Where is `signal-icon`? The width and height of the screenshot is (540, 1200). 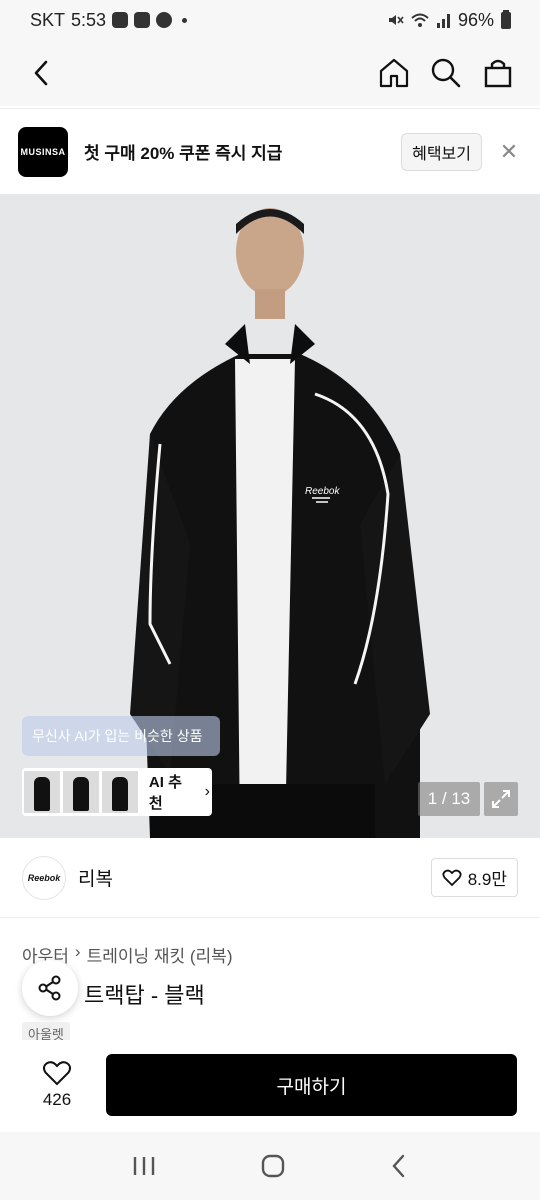
signal-icon is located at coordinates (443, 21).